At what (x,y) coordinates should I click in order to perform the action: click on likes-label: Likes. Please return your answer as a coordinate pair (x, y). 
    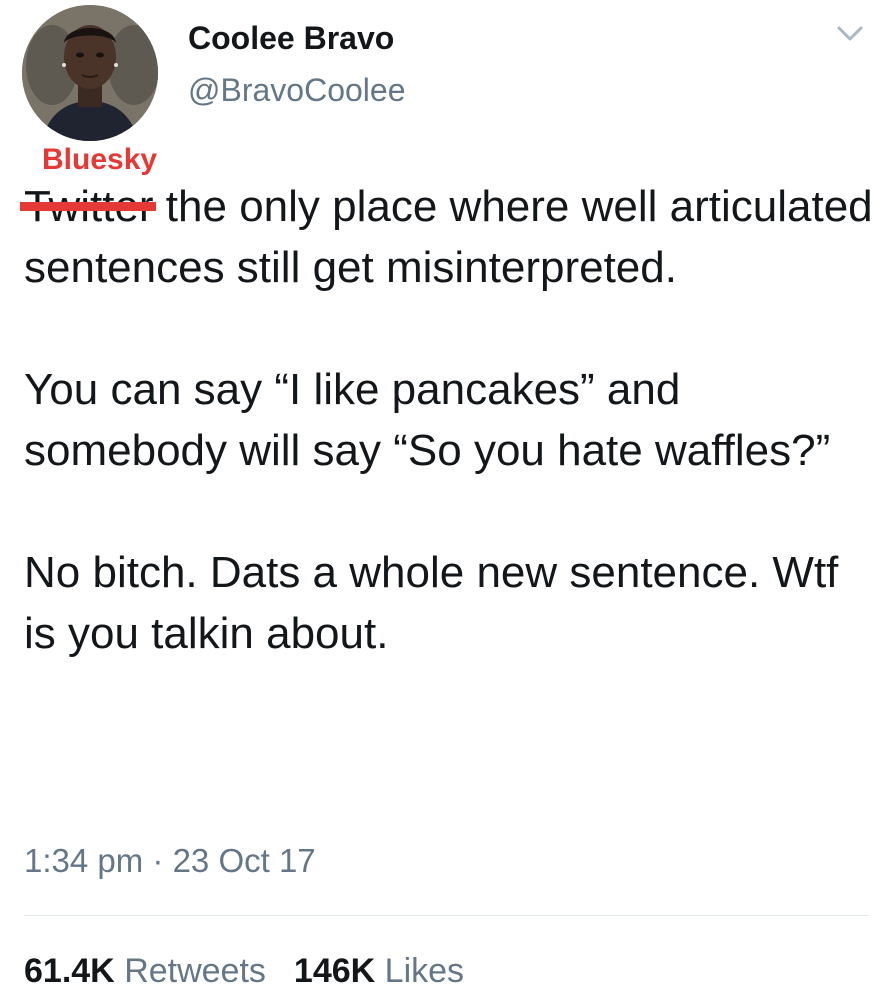
    Looking at the image, I should click on (424, 971).